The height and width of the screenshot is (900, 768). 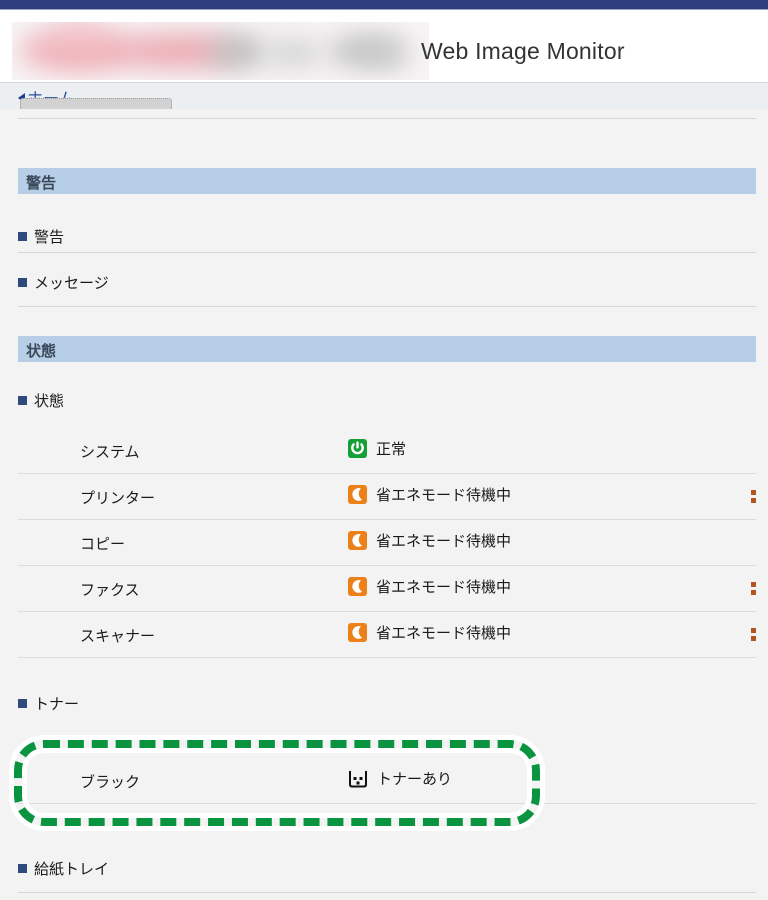 What do you see at coordinates (118, 498) in the screenshot?
I see `status-row-name: プリンター` at bounding box center [118, 498].